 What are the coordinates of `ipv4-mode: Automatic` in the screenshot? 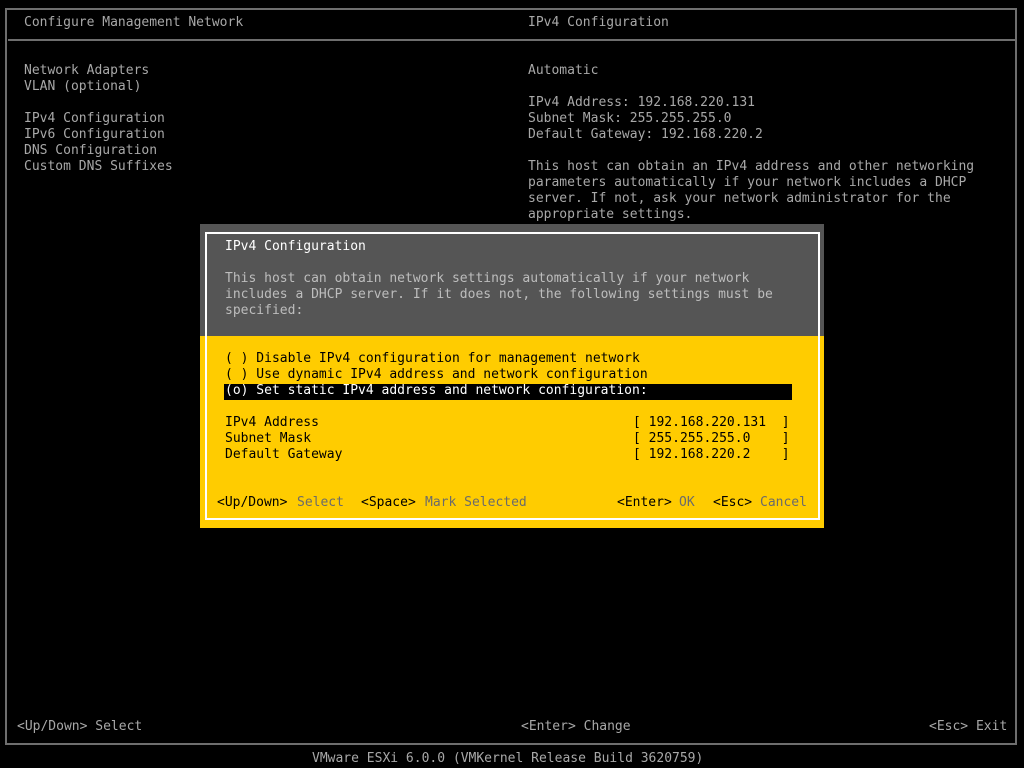 It's located at (563, 70).